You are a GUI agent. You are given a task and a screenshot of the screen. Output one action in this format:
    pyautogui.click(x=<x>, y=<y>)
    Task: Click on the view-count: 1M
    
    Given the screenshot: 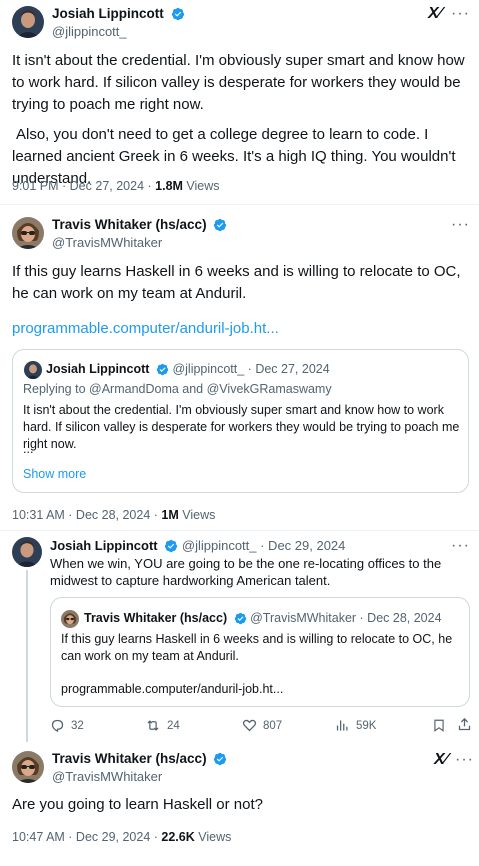 What is the action you would take?
    pyautogui.click(x=170, y=515)
    